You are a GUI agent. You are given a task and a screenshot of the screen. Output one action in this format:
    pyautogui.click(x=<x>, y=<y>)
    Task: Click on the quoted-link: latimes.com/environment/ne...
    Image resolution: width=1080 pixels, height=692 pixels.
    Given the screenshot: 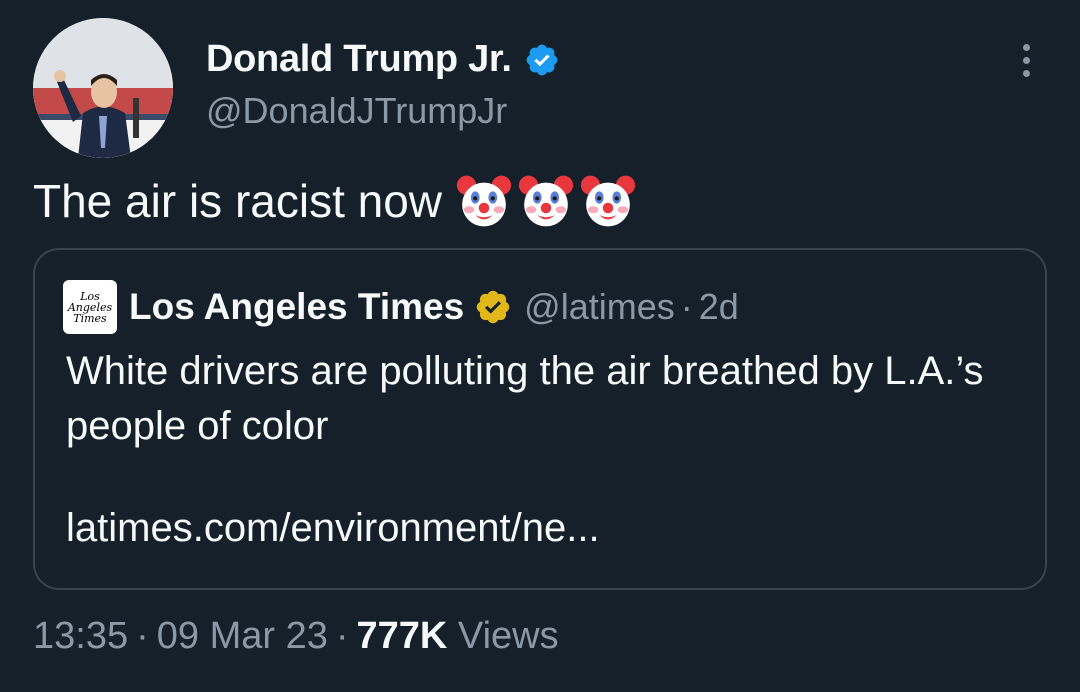 What is the action you would take?
    pyautogui.click(x=333, y=528)
    